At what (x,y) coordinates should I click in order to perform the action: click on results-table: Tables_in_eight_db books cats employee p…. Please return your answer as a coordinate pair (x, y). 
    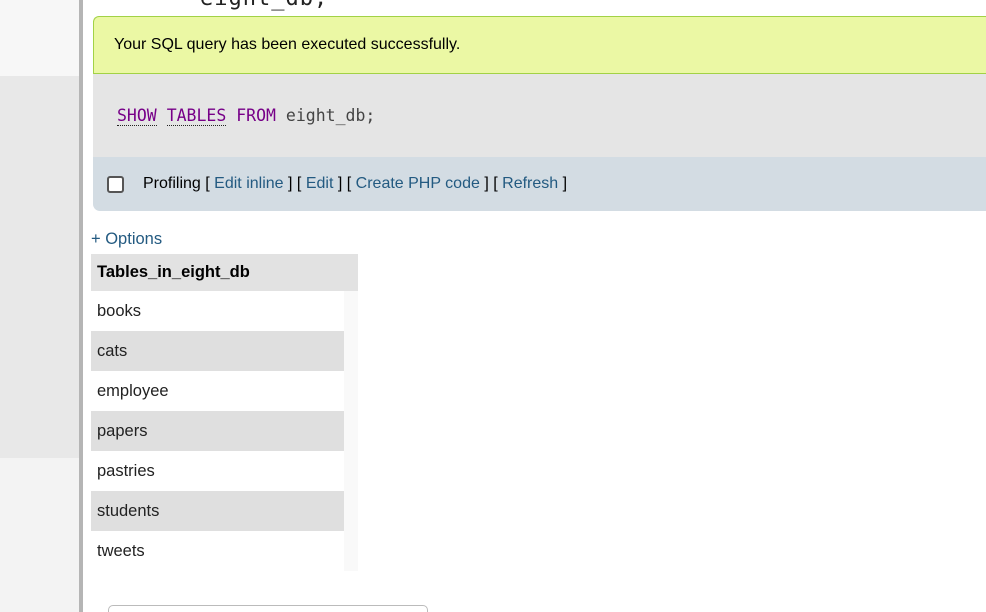
    Looking at the image, I should click on (224, 412).